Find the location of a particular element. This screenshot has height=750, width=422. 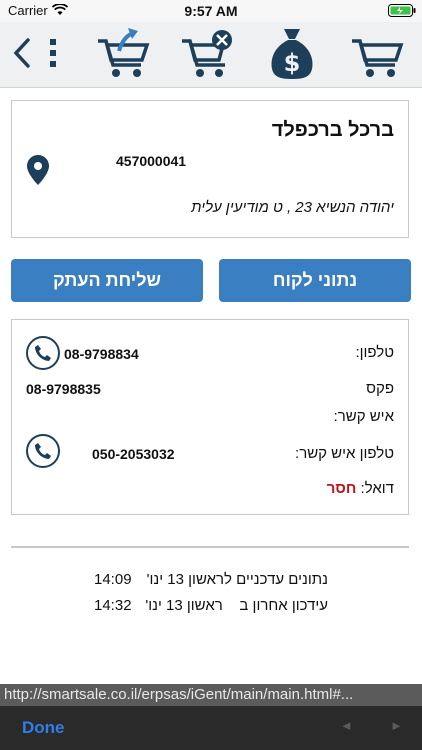

email-label: דואל: is located at coordinates (377, 488).